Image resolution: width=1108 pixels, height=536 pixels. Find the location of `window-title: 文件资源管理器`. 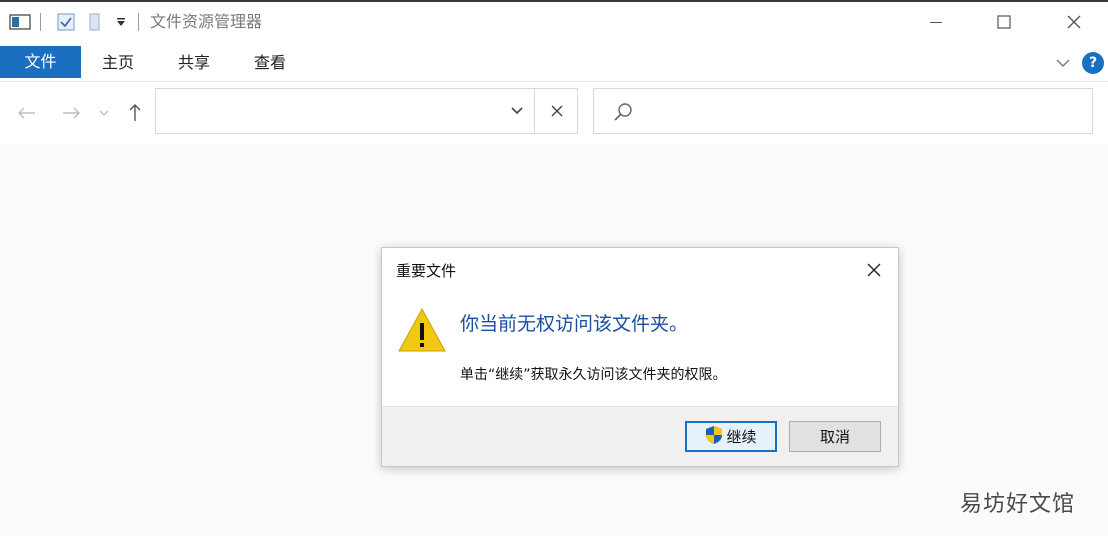

window-title: 文件资源管理器 is located at coordinates (206, 21).